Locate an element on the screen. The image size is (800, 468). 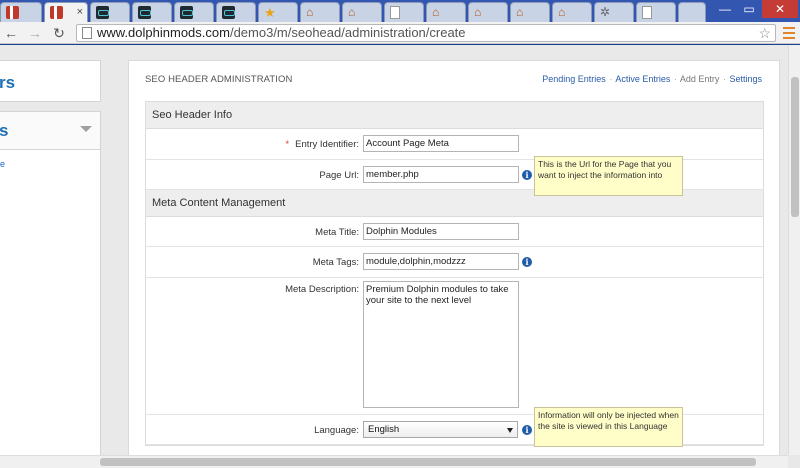
meta-title-input is located at coordinates (441, 231).